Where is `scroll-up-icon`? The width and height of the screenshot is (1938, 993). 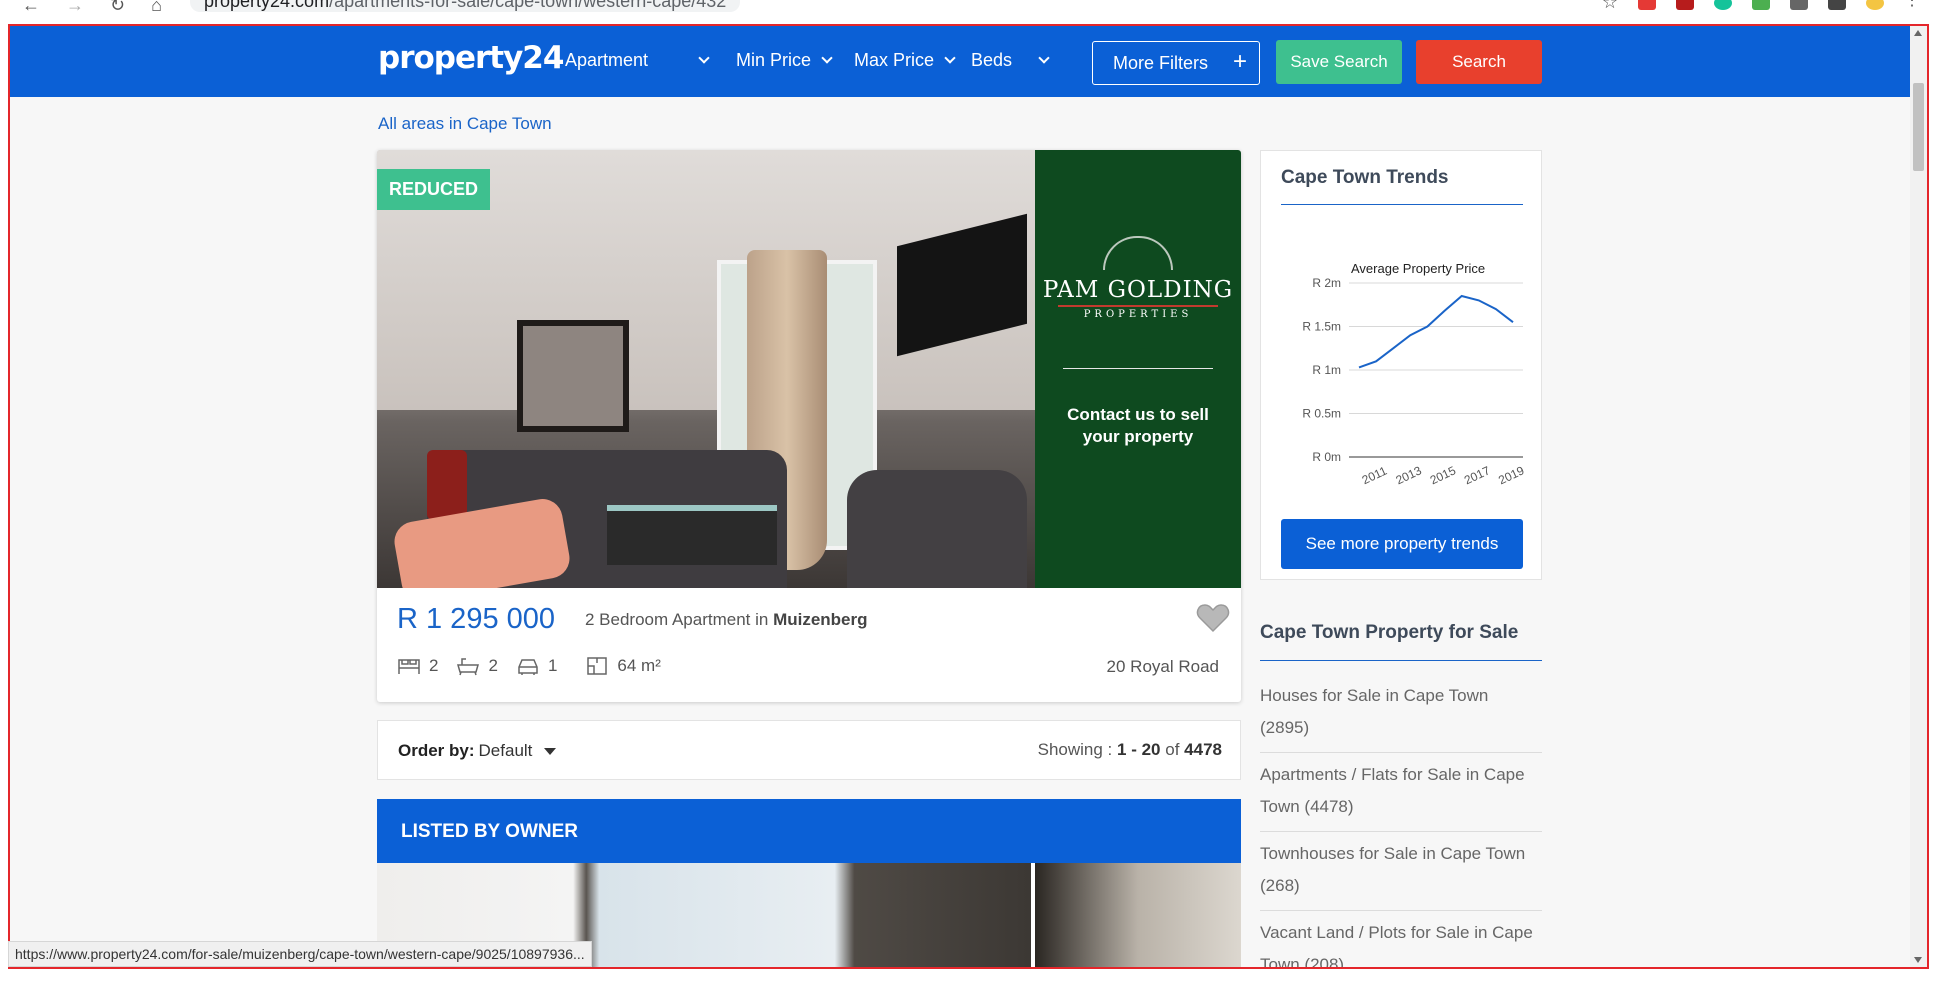
scroll-up-icon is located at coordinates (1918, 33).